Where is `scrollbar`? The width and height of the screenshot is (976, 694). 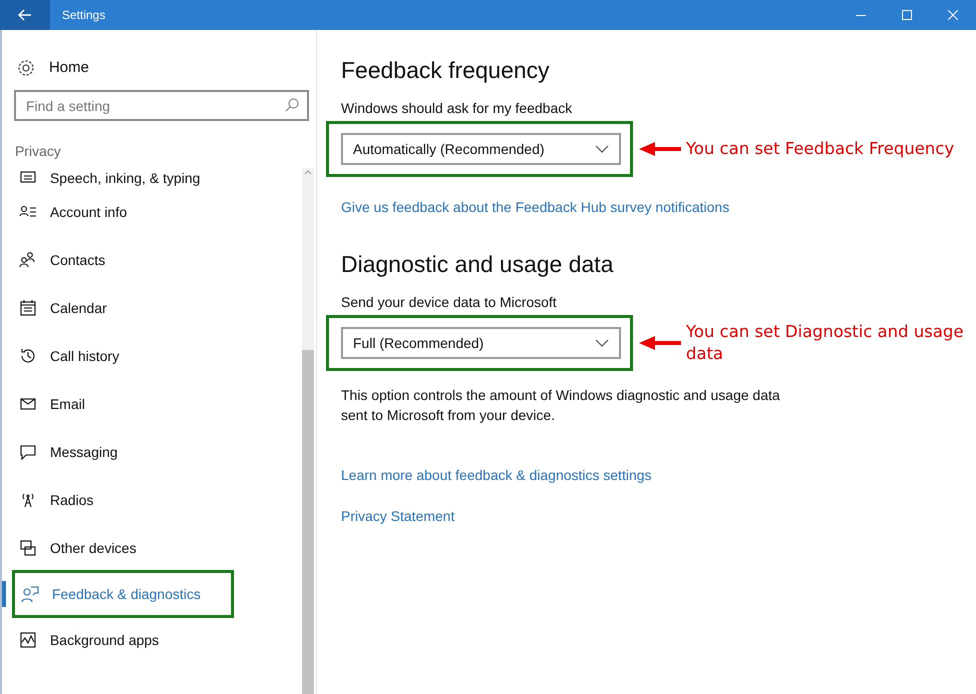
scrollbar is located at coordinates (308, 431).